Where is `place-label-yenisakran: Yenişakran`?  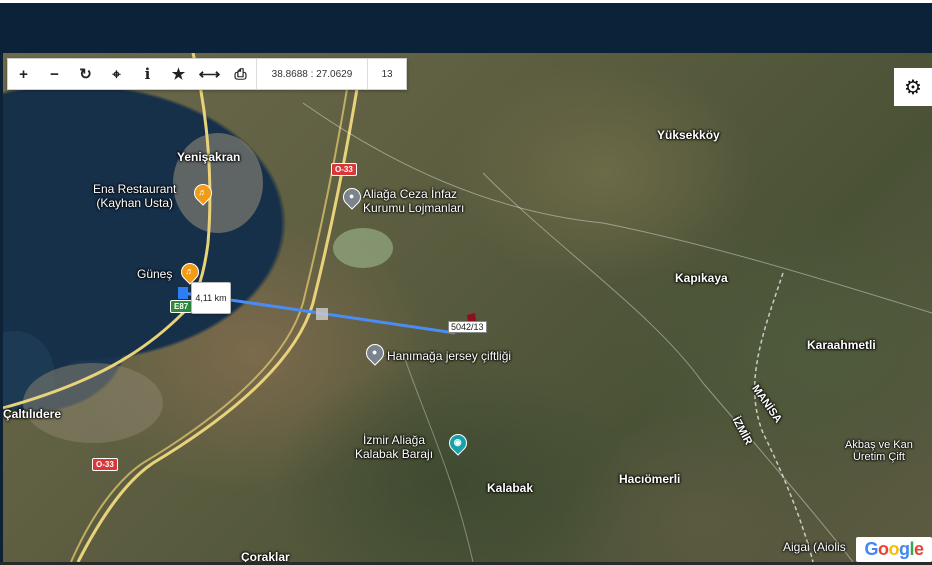 place-label-yenisakran: Yenişakran is located at coordinates (209, 157).